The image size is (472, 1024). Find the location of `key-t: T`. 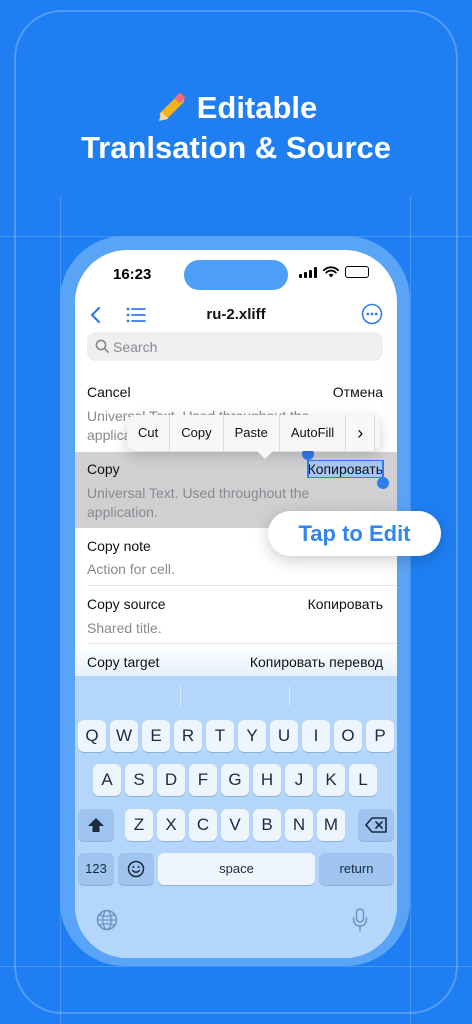

key-t: T is located at coordinates (220, 736).